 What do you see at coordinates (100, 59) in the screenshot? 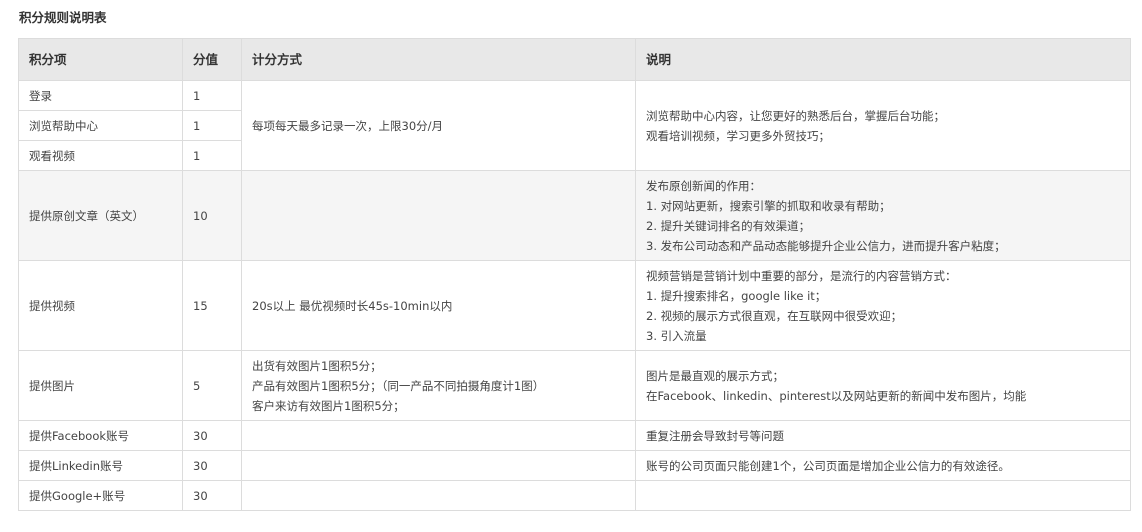
I see `header-item: 积分项` at bounding box center [100, 59].